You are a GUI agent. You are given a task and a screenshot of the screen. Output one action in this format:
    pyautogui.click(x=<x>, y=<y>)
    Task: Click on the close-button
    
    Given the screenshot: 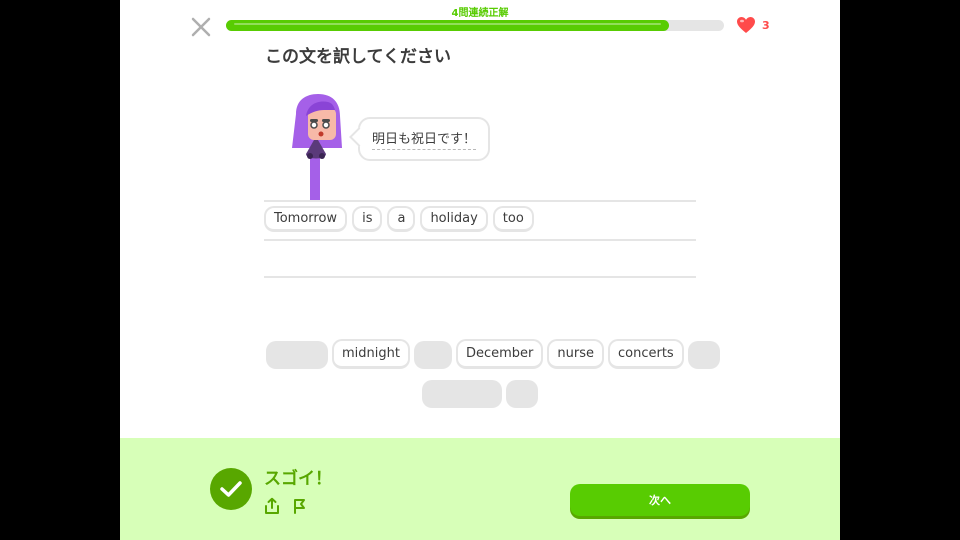 What is the action you would take?
    pyautogui.click(x=201, y=27)
    